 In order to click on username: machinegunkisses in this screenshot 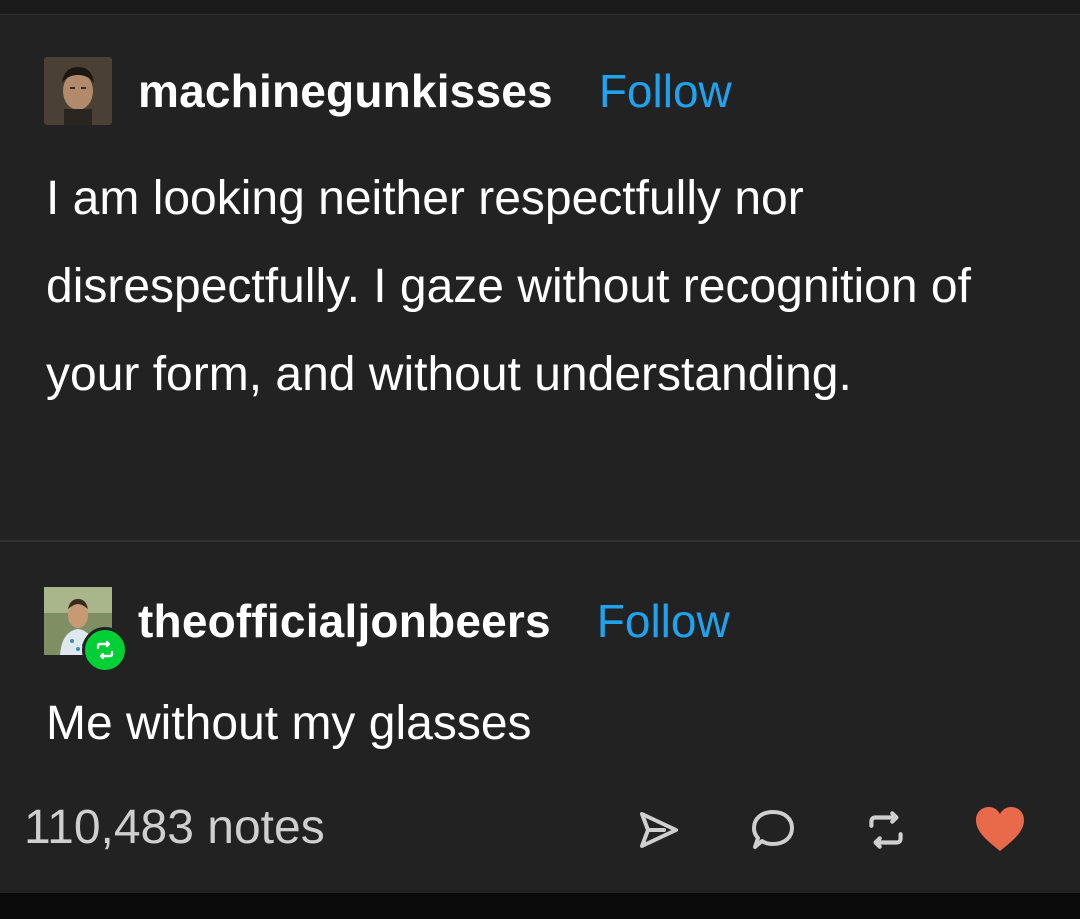, I will do `click(345, 91)`.